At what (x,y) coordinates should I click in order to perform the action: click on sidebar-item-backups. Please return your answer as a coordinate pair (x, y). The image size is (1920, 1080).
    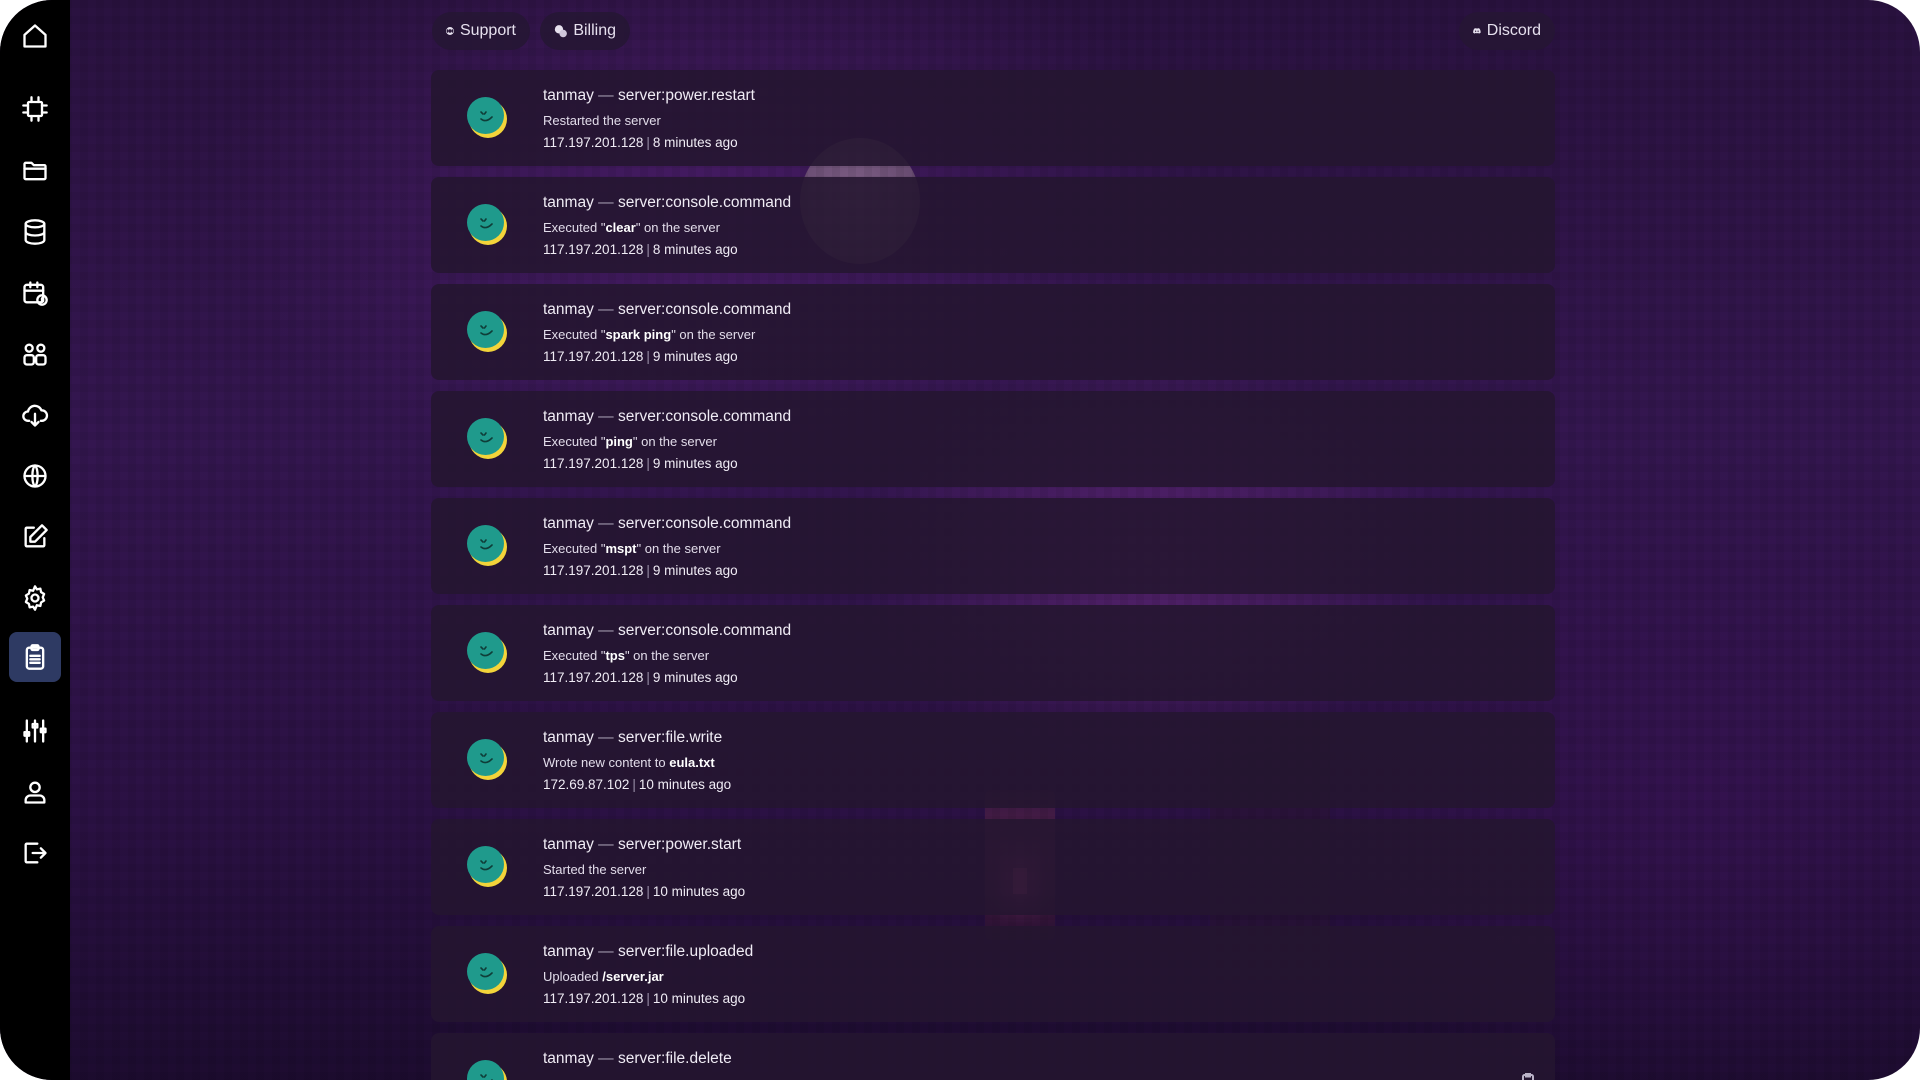
    Looking at the image, I should click on (35, 415).